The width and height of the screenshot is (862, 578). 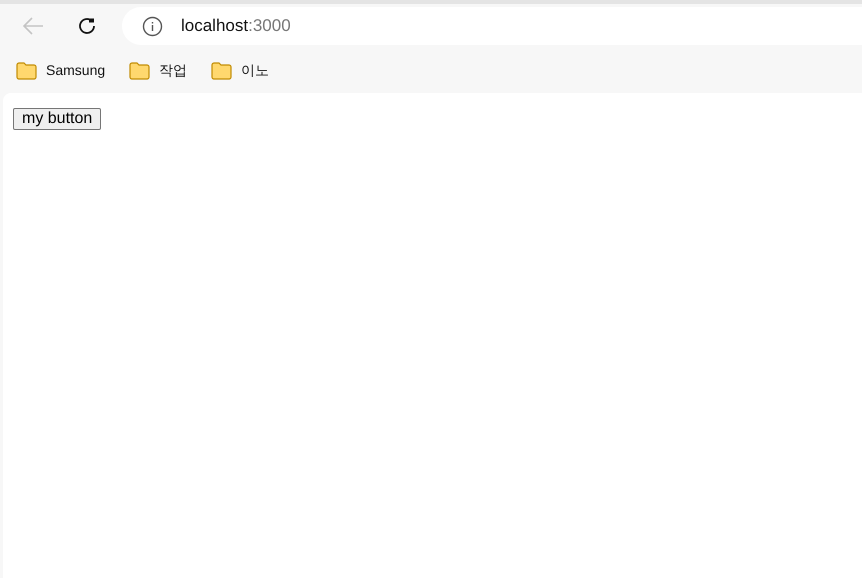 What do you see at coordinates (33, 26) in the screenshot?
I see `back-arrow-icon` at bounding box center [33, 26].